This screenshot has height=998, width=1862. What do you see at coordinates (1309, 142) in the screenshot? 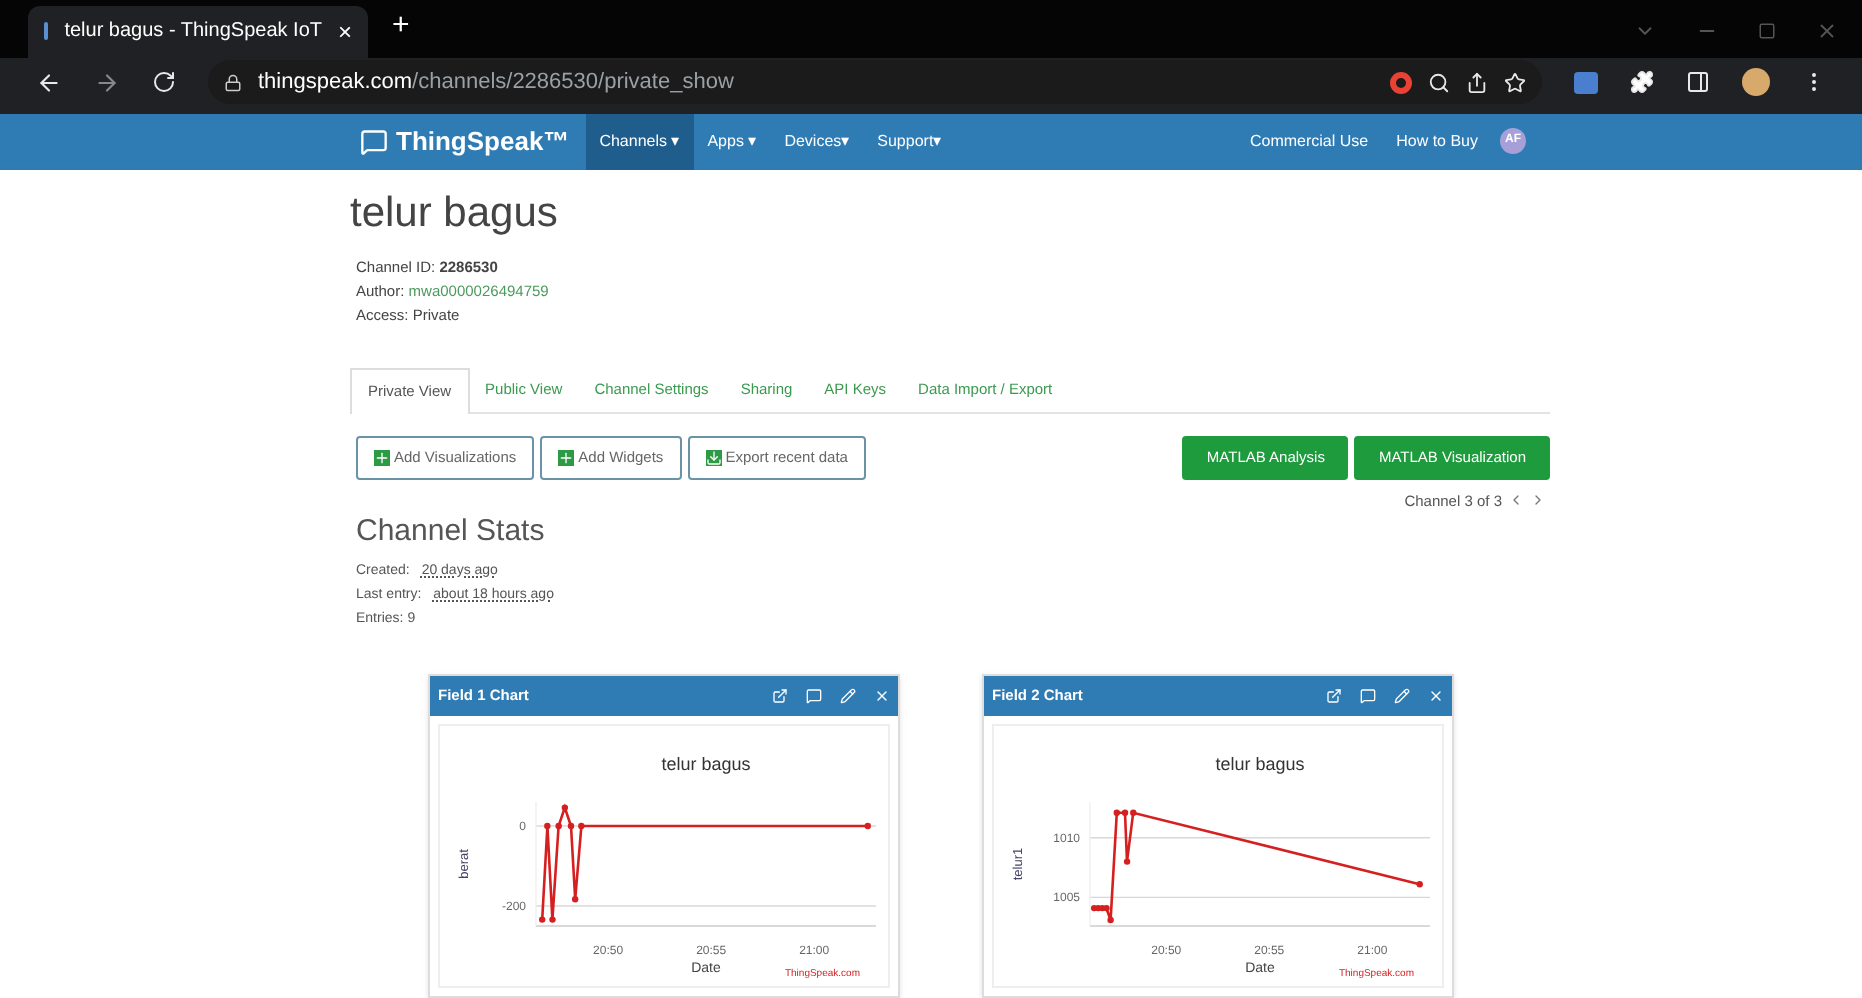
I see `nav-link: Commercial Use` at bounding box center [1309, 142].